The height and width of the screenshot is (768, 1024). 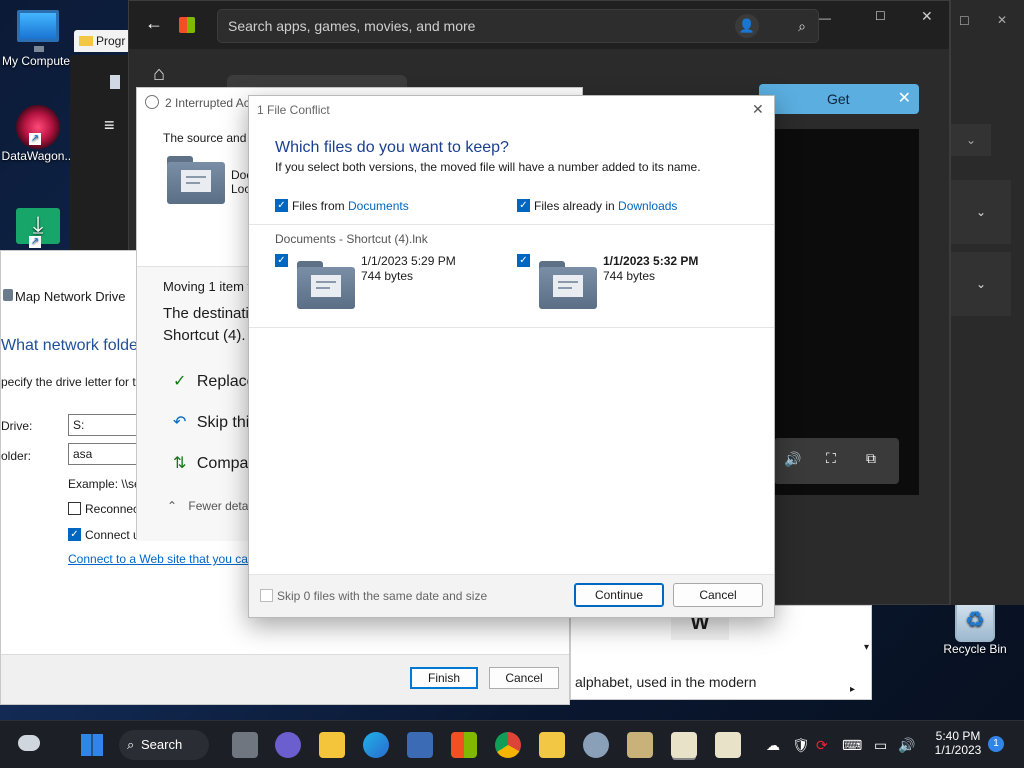 I want to click on taskbar: ⌕ Search ☁ 🛡 ⟳ ⌨ ▭ 🔊 5:40 PM 1/1/2023 1, so click(x=512, y=744).